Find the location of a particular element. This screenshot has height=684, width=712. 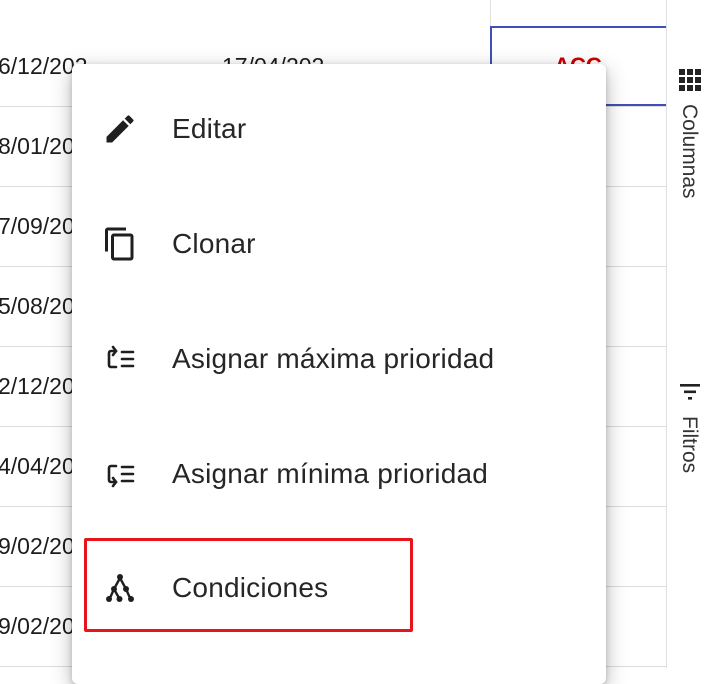

menu-item-clone: Clonar is located at coordinates (339, 243).